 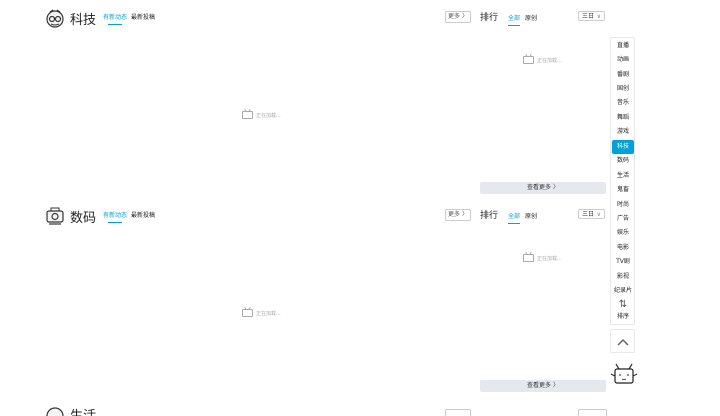 What do you see at coordinates (623, 248) in the screenshot?
I see `nav-item-movie: 电影` at bounding box center [623, 248].